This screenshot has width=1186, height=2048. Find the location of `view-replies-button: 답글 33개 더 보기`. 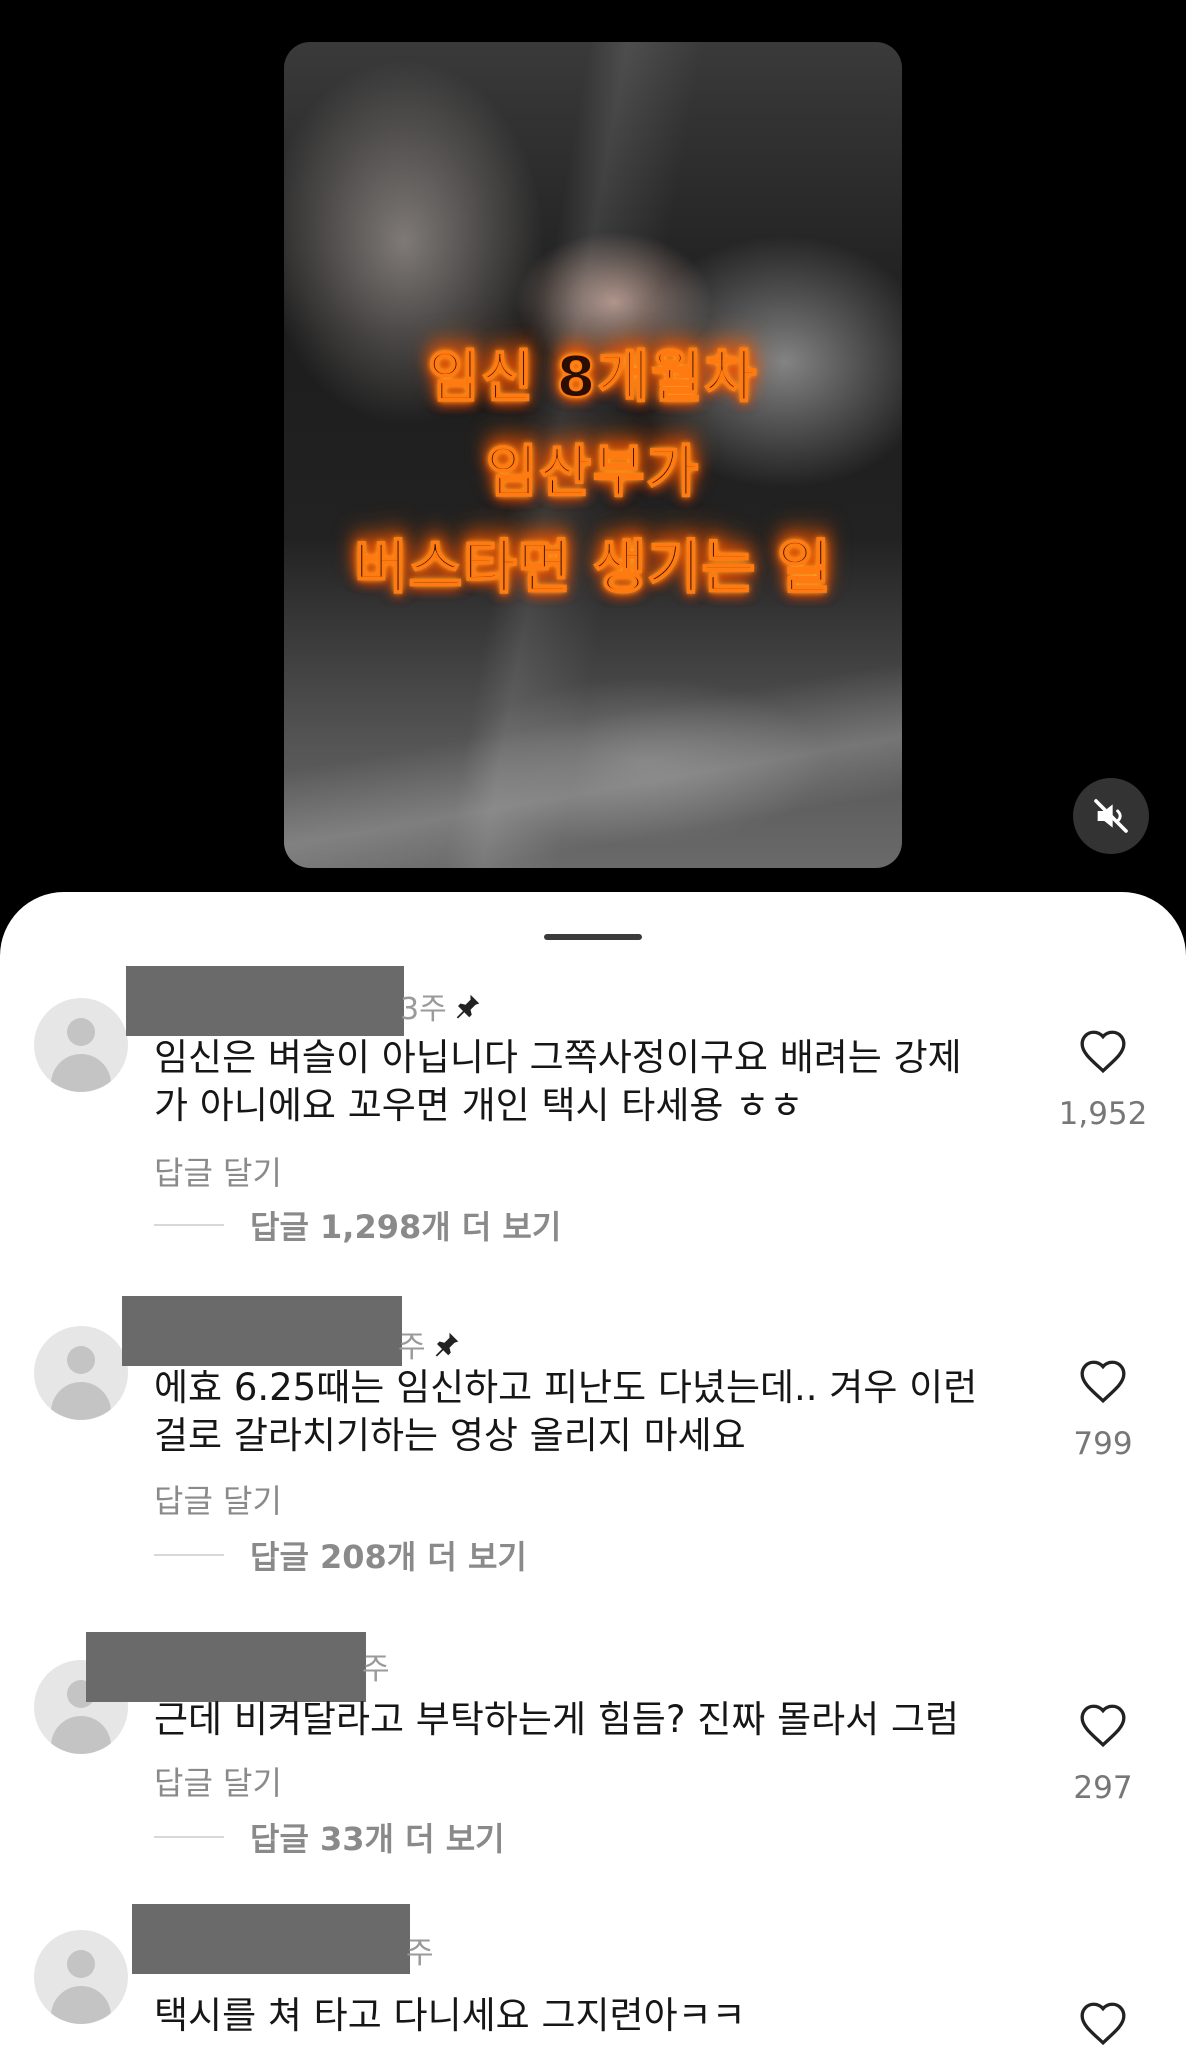

view-replies-button: 답글 33개 더 보기 is located at coordinates (329, 1837).